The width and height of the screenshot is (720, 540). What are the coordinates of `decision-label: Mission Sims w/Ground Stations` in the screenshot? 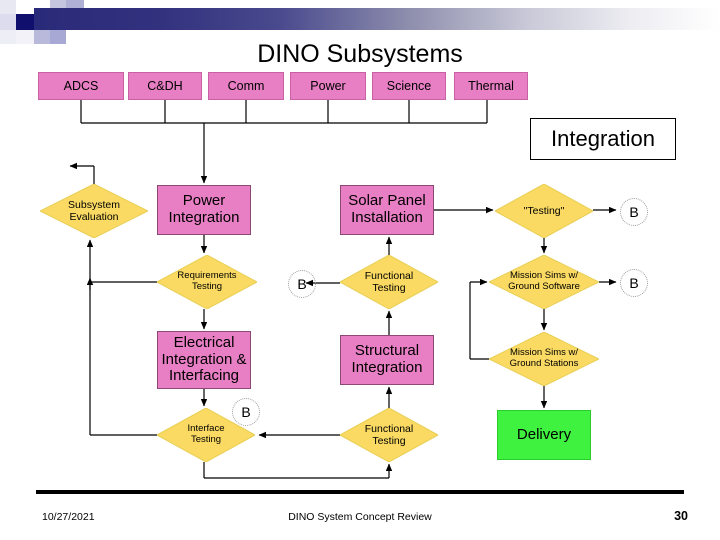 It's located at (544, 358).